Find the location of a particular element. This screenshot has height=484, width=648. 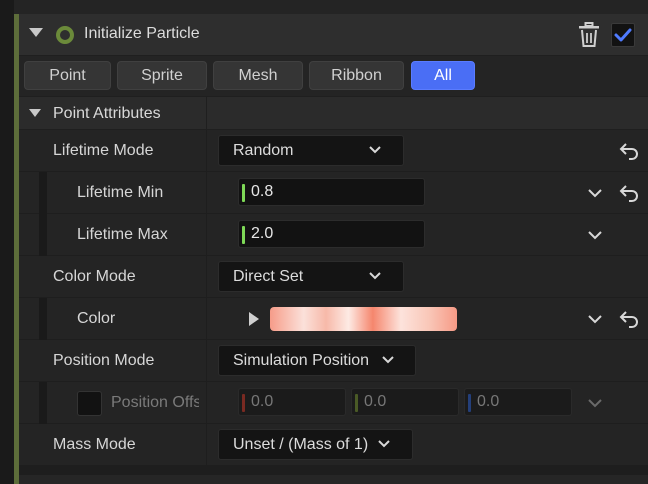

x-axis-bar is located at coordinates (243, 403).